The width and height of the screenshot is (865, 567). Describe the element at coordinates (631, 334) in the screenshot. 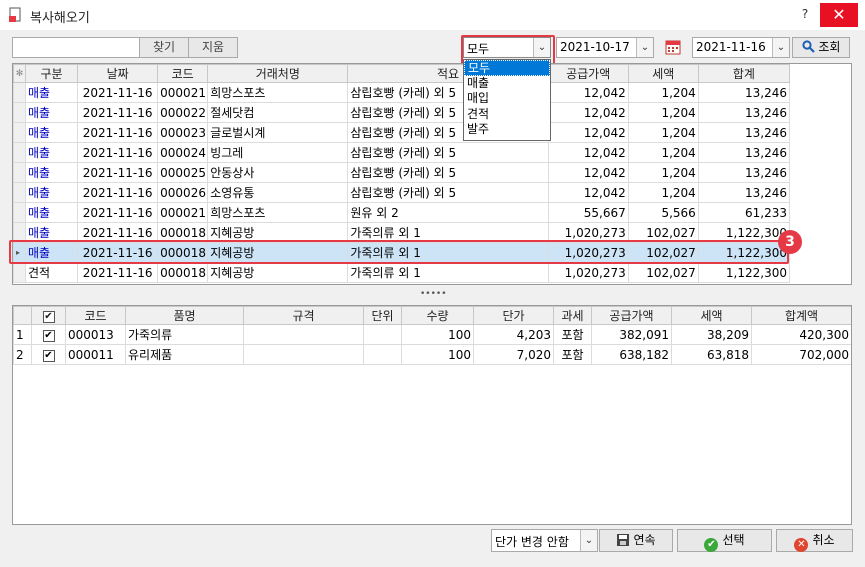

I see `table-cell: 382,091` at that location.